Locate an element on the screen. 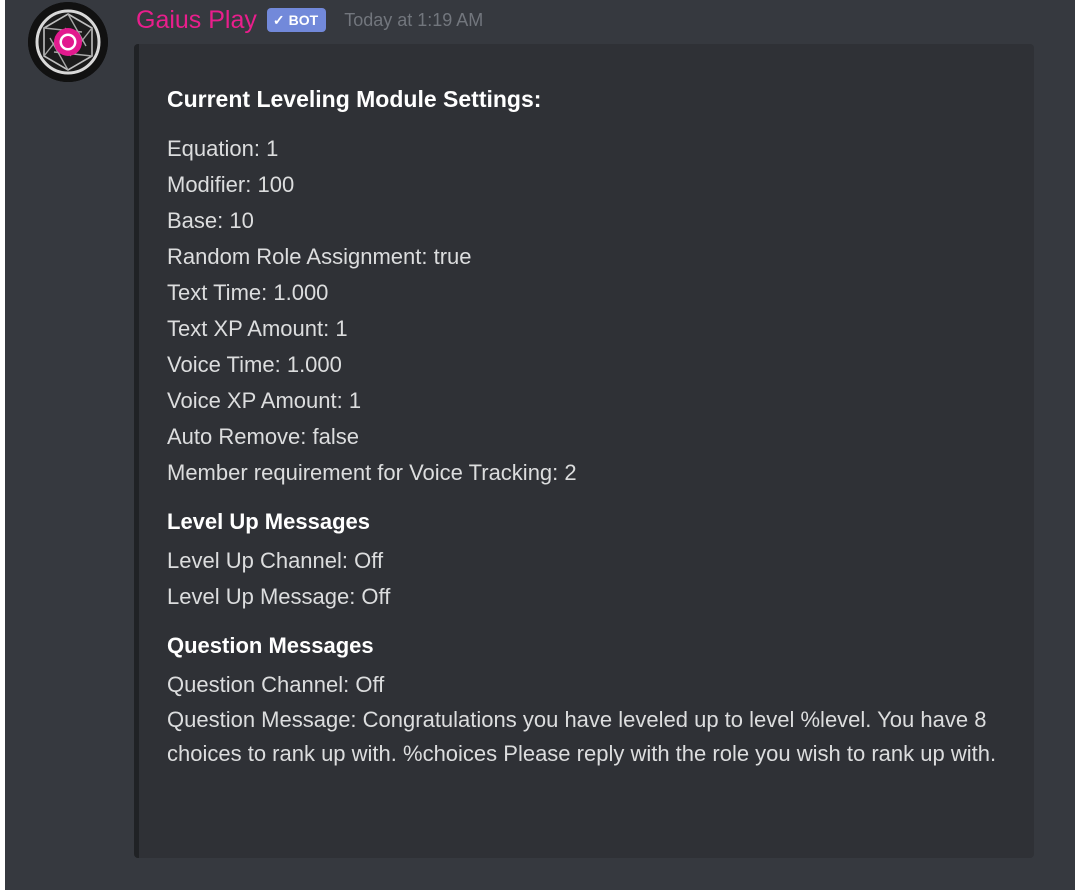 The height and width of the screenshot is (890, 1075). level-up-channel-line: Level Up Channel: Off is located at coordinates (275, 560).